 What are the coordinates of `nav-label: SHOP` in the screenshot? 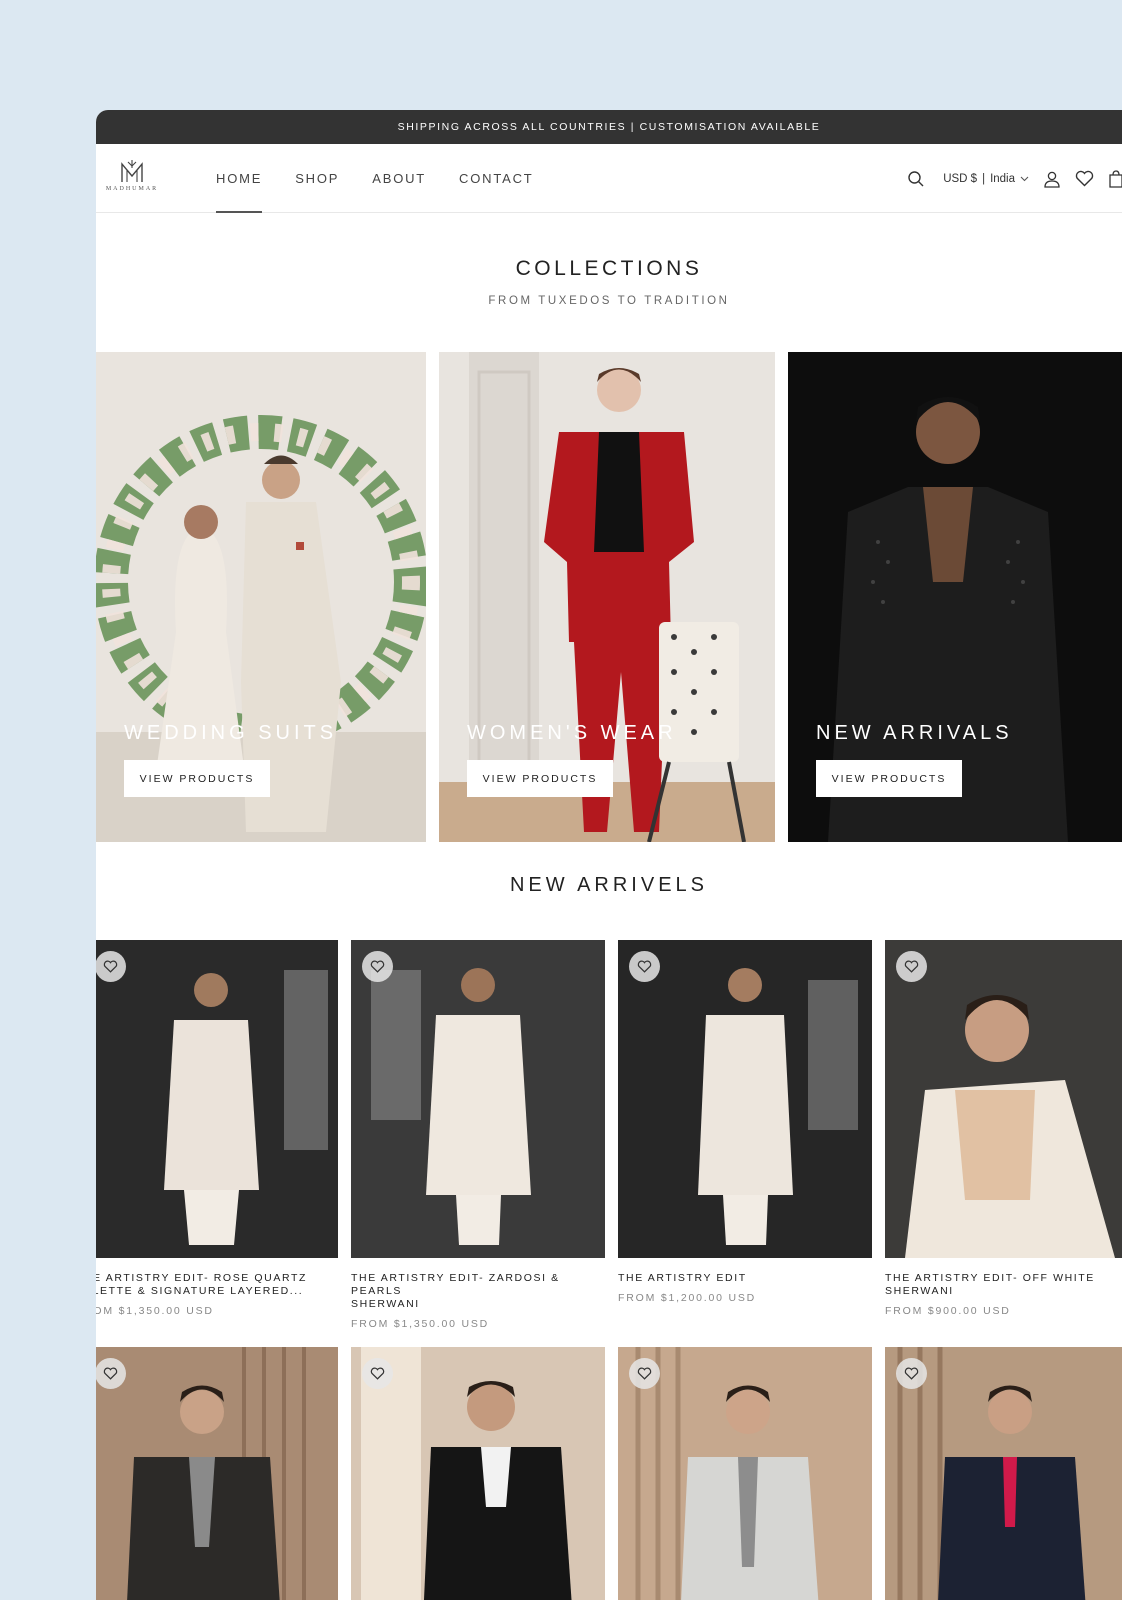 It's located at (317, 178).